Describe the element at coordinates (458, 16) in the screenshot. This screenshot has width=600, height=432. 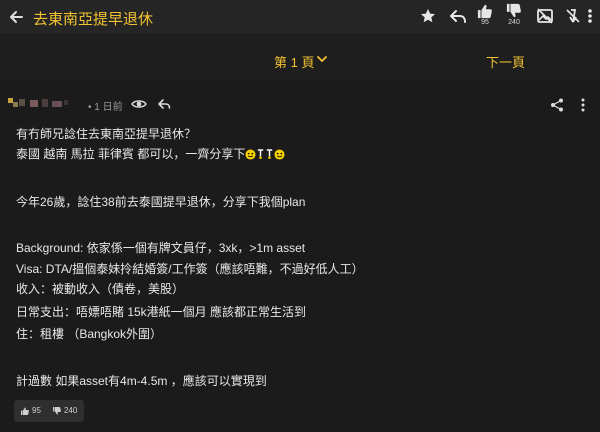
I see `reply-icon` at that location.